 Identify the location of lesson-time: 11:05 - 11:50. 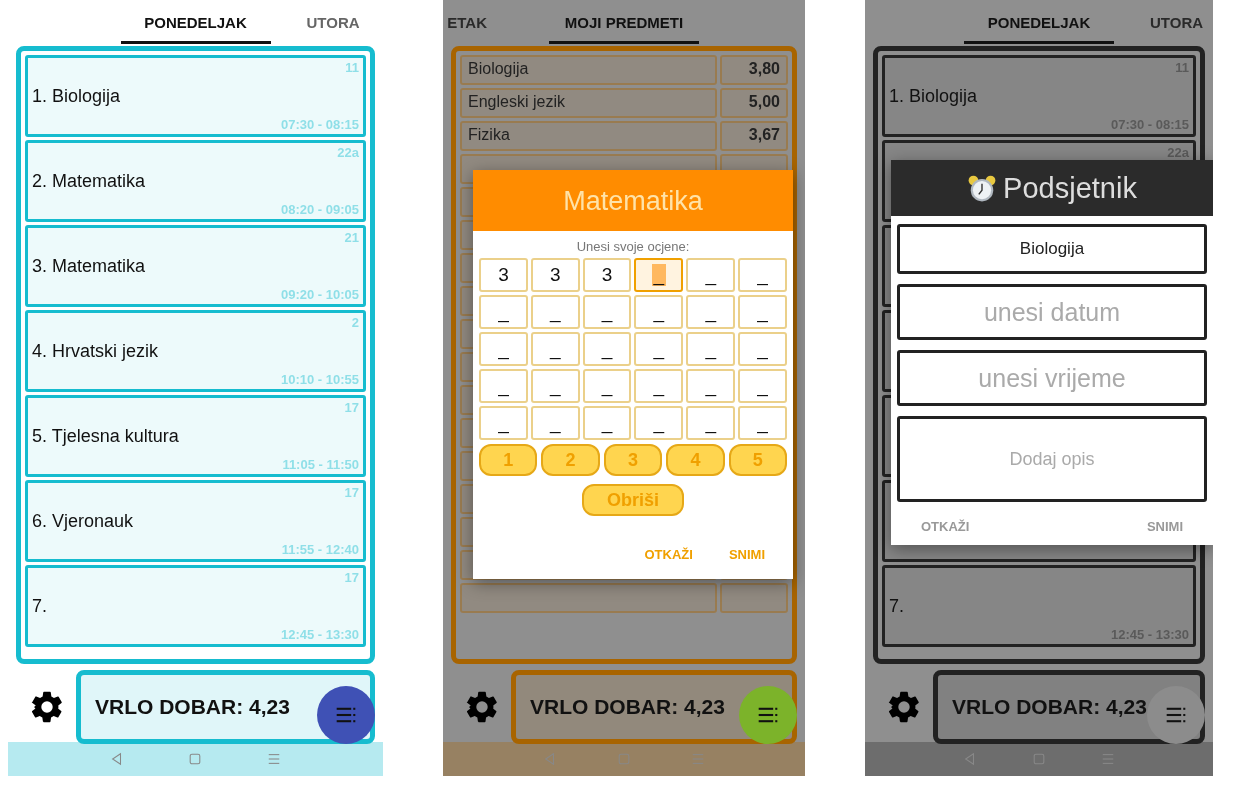
(320, 464).